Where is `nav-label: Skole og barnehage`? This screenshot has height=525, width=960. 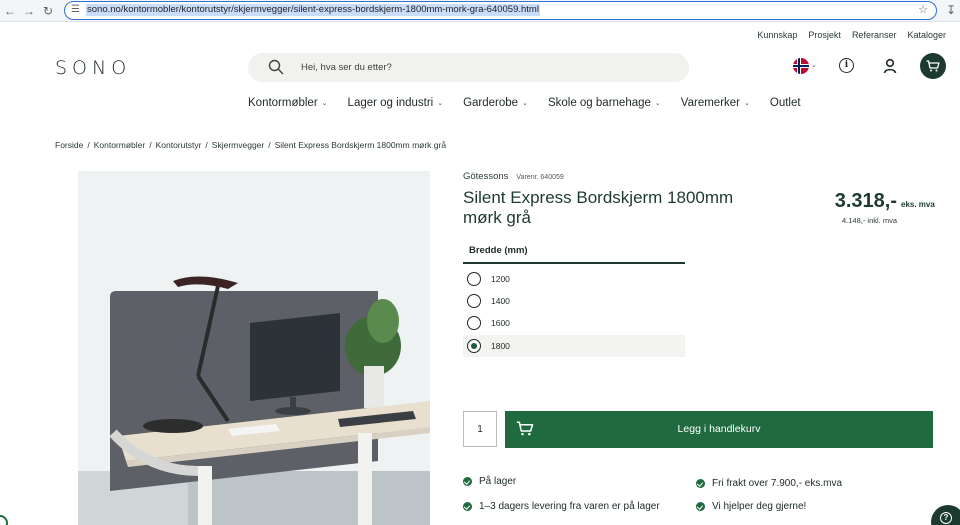
nav-label: Skole og barnehage is located at coordinates (599, 103).